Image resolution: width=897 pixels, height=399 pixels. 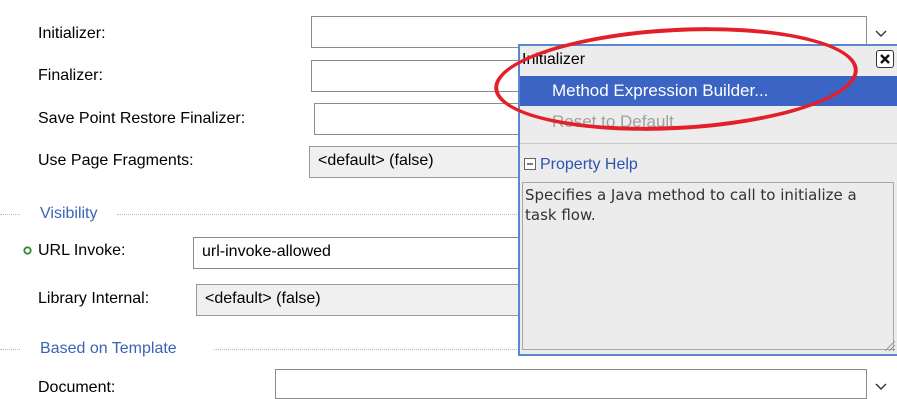 What do you see at coordinates (613, 122) in the screenshot?
I see `reset-to-default-menu-item: Reset to Default` at bounding box center [613, 122].